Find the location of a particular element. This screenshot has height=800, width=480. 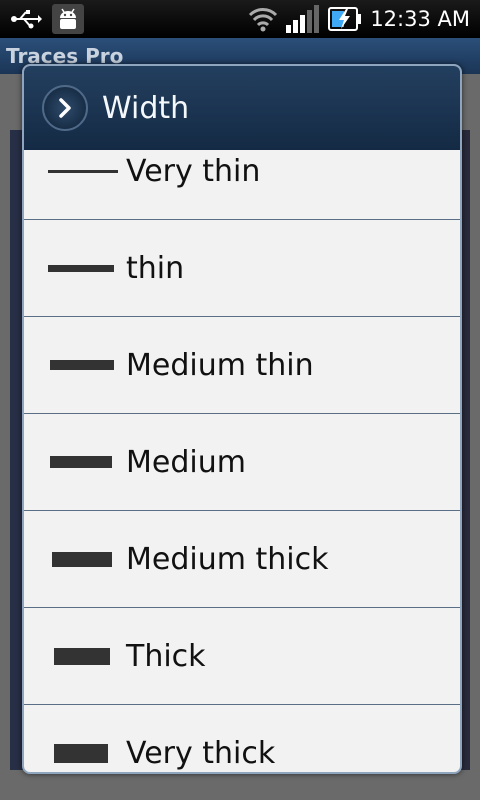

list-item-label: Medium thick is located at coordinates (227, 559).